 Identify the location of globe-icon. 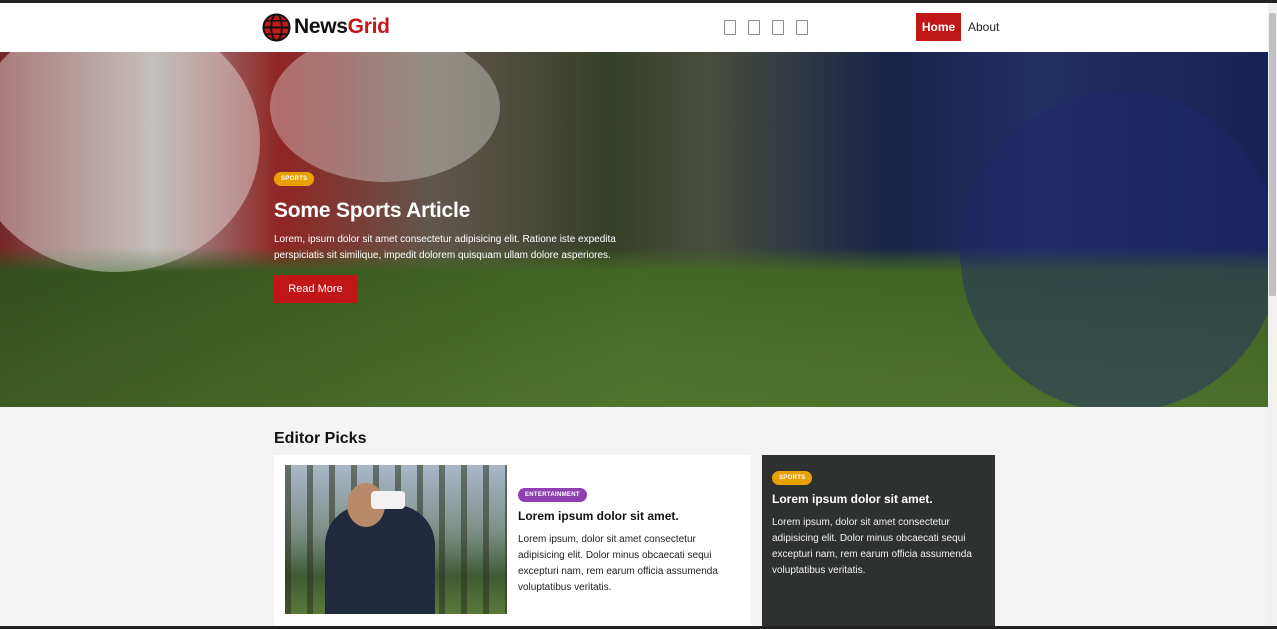
(276, 27).